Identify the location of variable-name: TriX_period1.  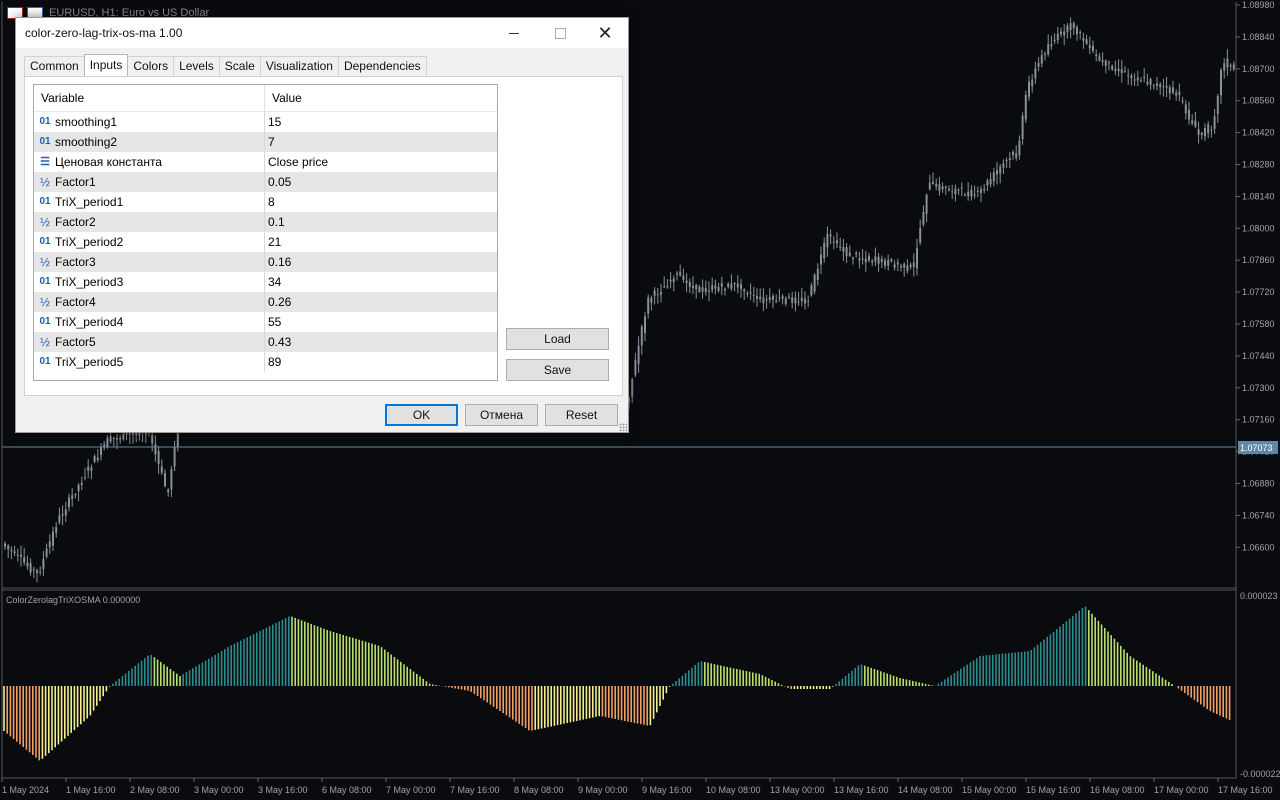
(89, 202).